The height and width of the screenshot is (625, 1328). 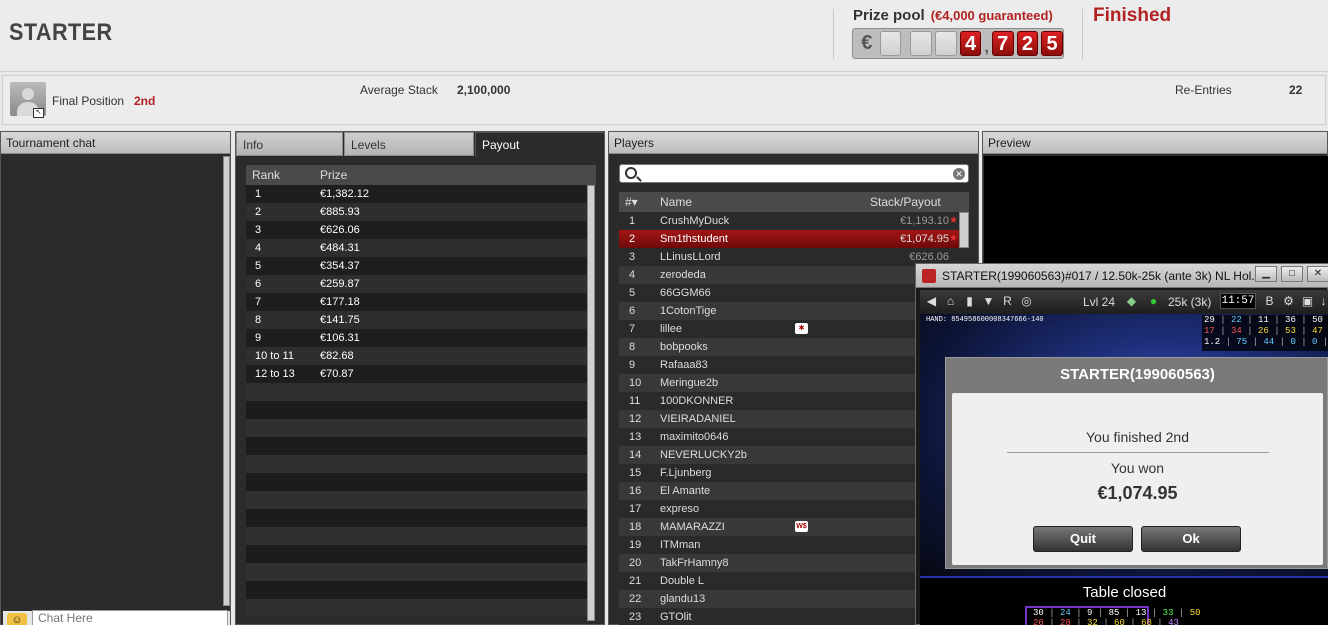 I want to click on bet-icon: B, so click(x=1269, y=301).